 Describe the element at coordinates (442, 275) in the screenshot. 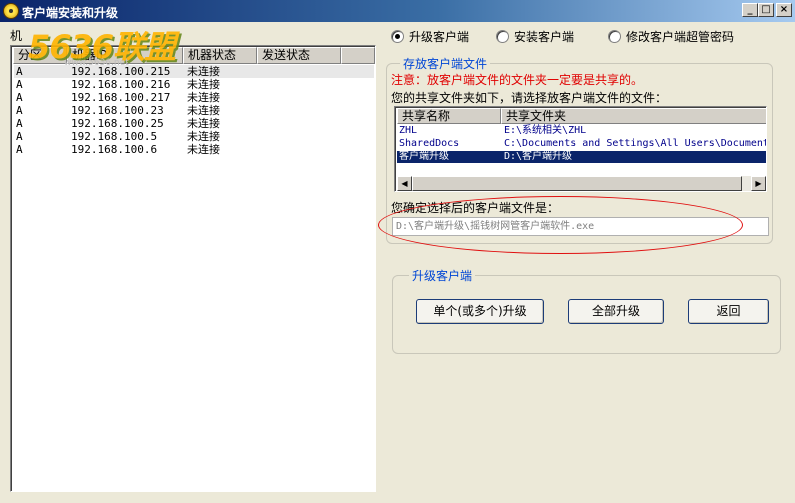

I see `upgrade-client-group-title: 升级客户端` at that location.